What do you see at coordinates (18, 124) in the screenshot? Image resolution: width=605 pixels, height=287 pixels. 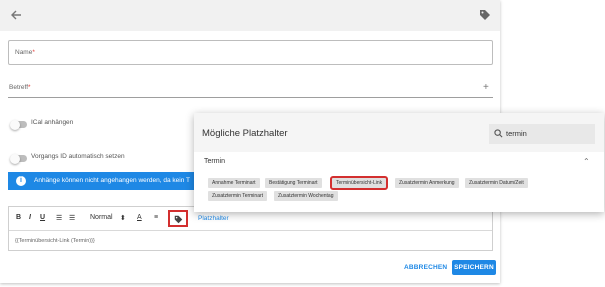 I see `ical-toggle` at bounding box center [18, 124].